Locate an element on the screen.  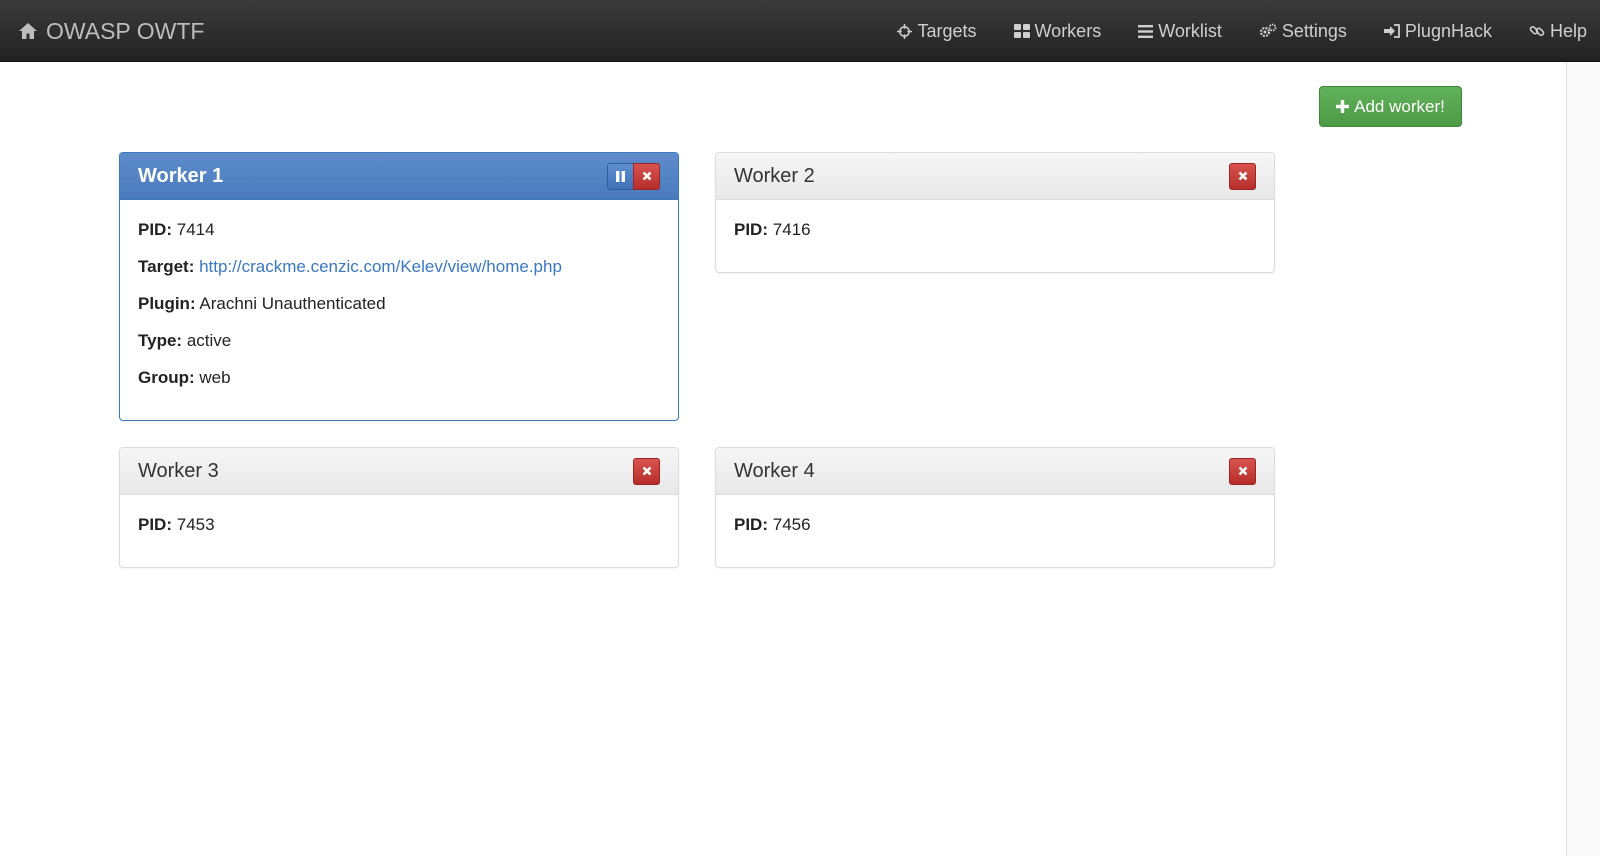
plugin-value: Arachni Unauthenticated is located at coordinates (292, 303).